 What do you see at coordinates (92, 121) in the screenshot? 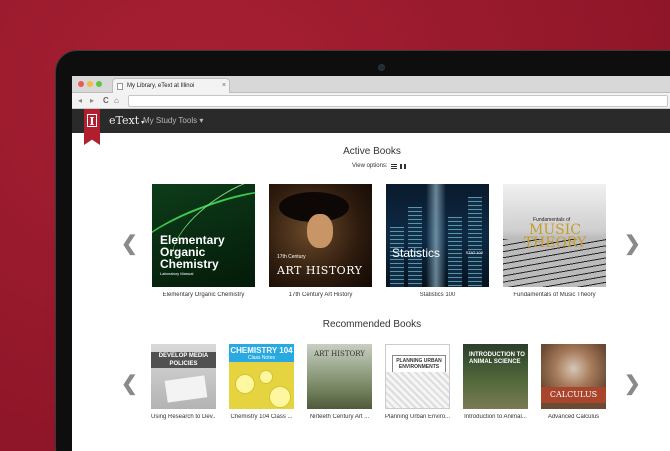
I see `logo-letter: I` at bounding box center [92, 121].